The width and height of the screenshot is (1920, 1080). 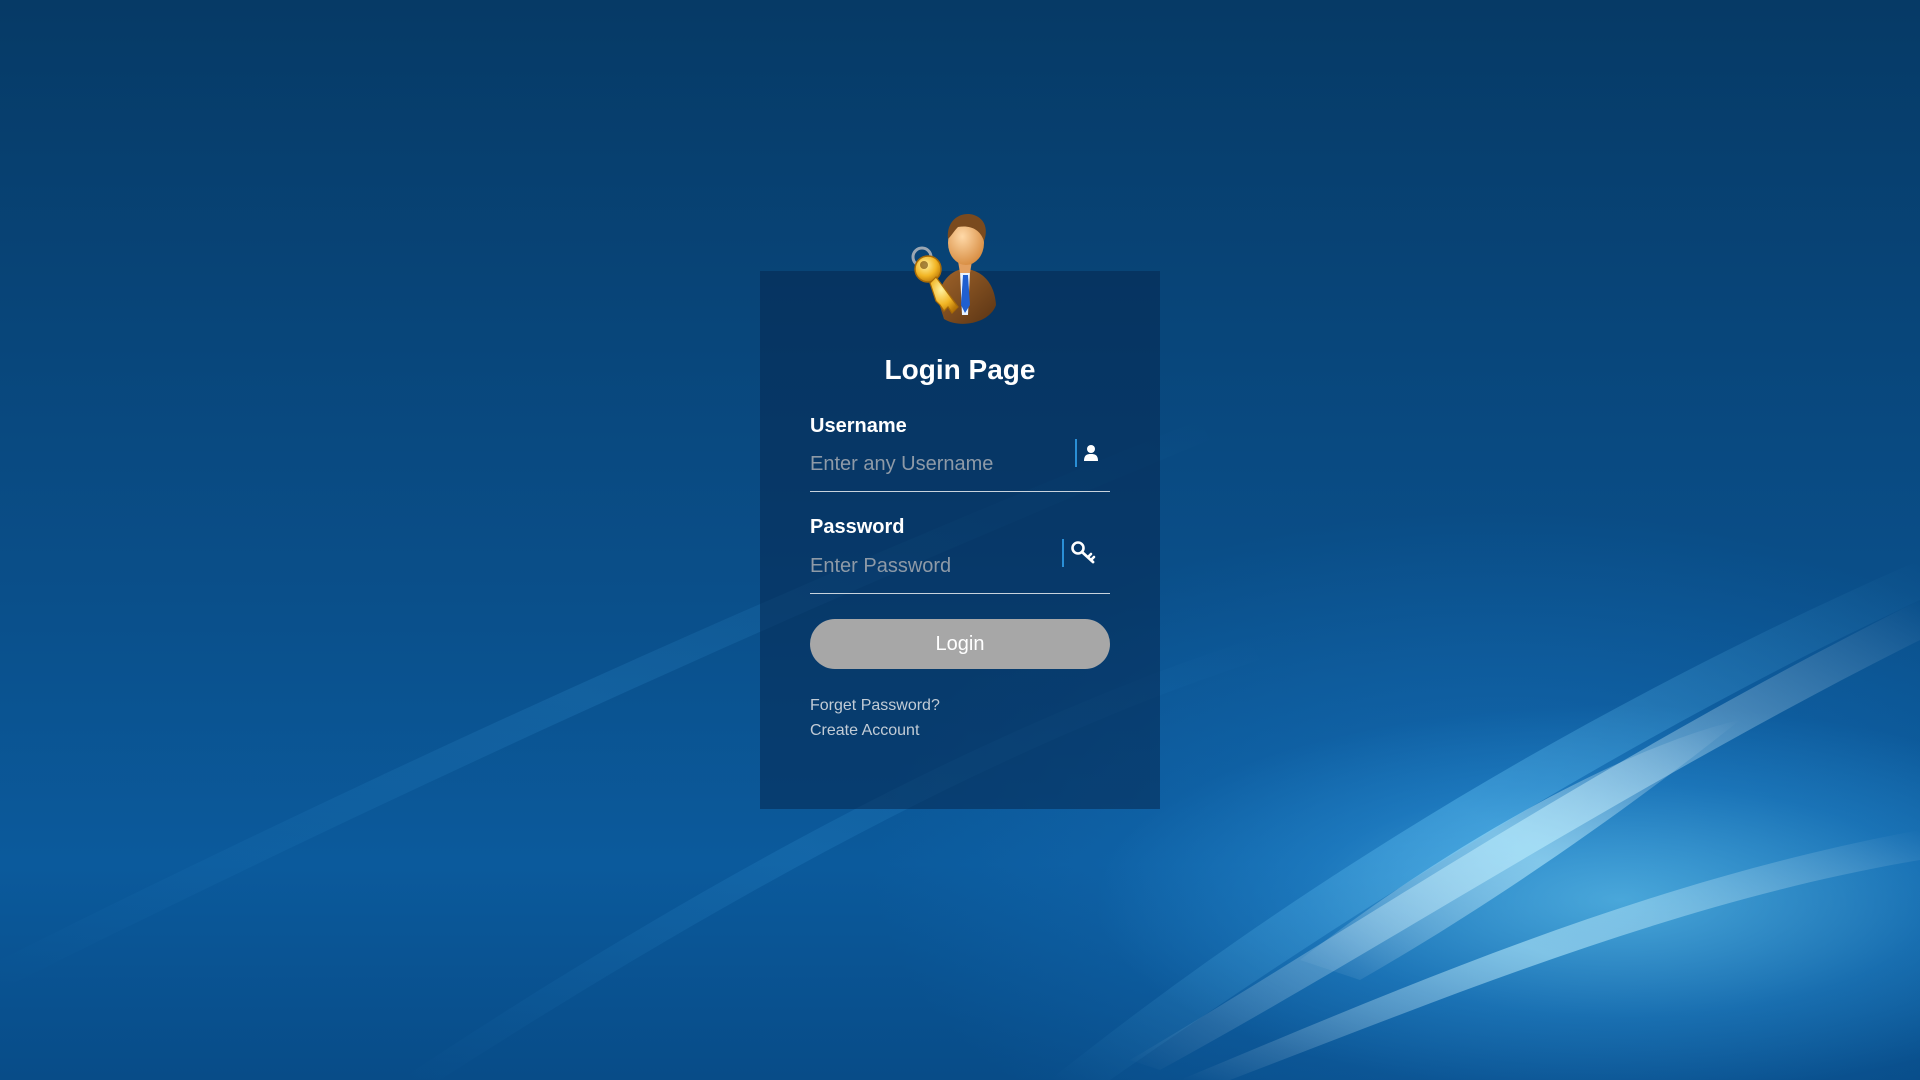 I want to click on login-button: Login, so click(x=960, y=644).